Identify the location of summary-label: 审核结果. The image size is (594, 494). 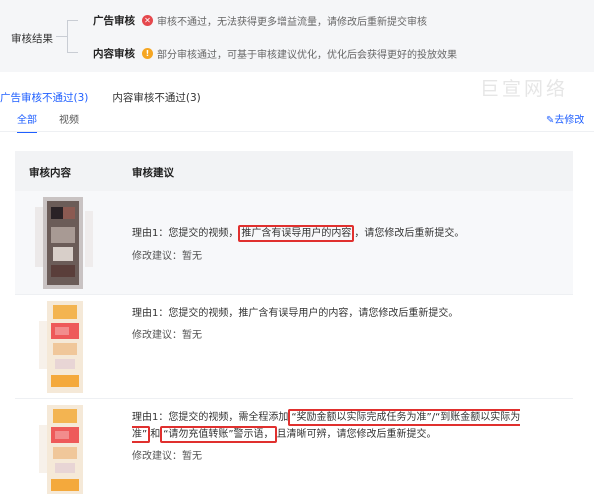
(32, 39).